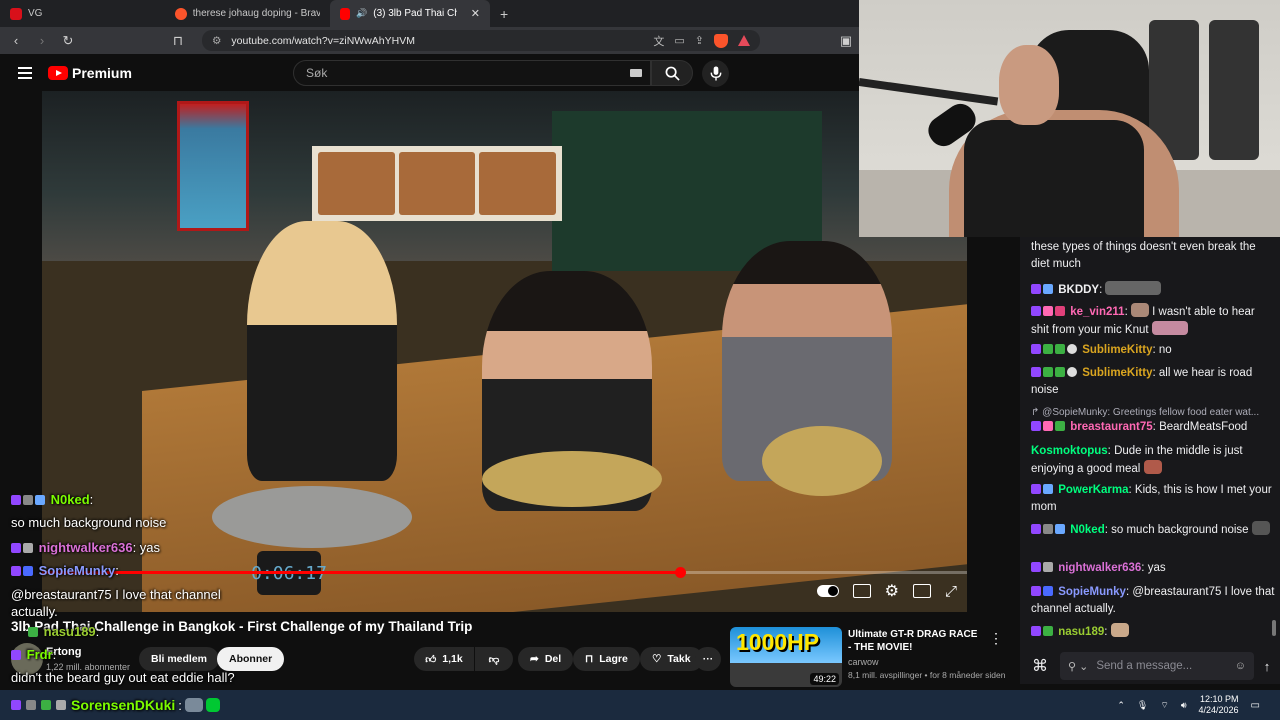 This screenshot has width=1280, height=720. I want to click on translate-icon: 文, so click(658, 41).